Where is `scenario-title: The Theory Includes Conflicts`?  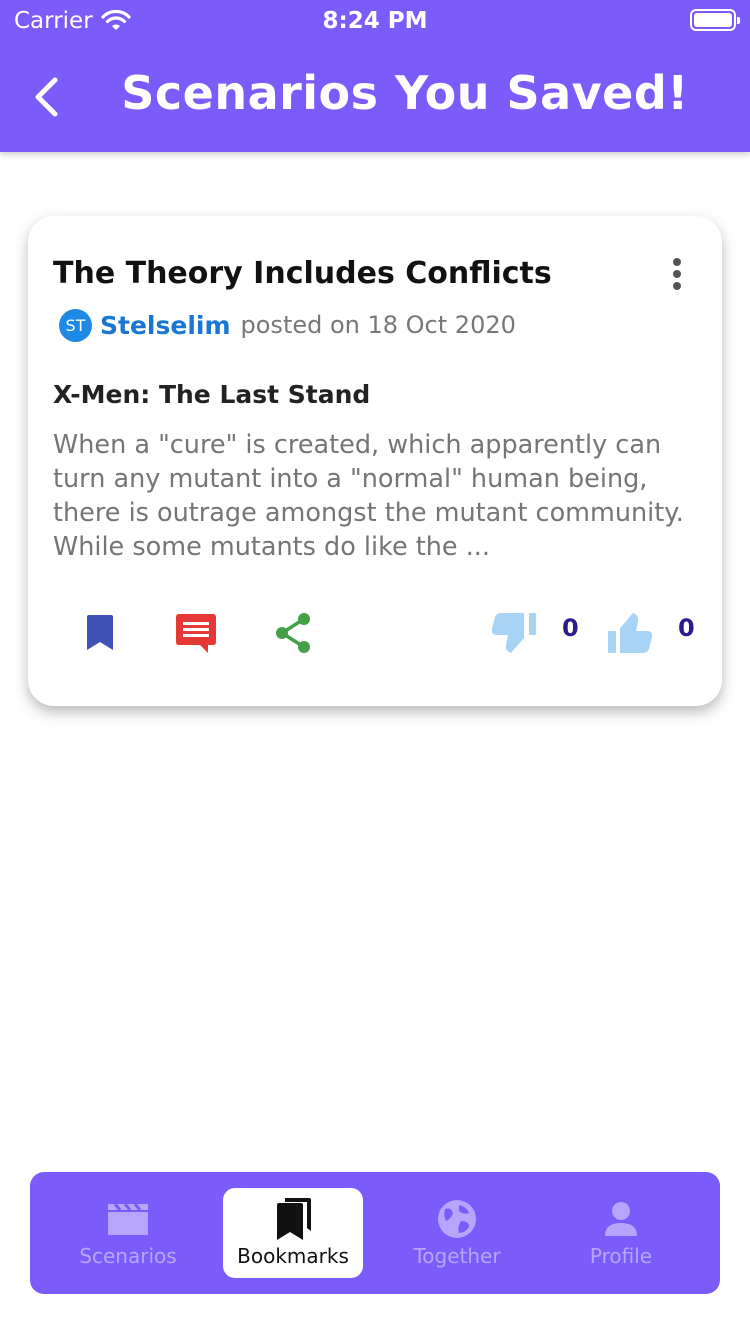 scenario-title: The Theory Includes Conflicts is located at coordinates (302, 273).